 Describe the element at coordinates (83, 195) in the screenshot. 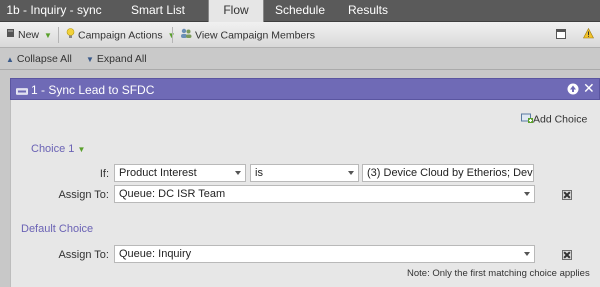

I see `assign-to-label: Assign To:` at that location.